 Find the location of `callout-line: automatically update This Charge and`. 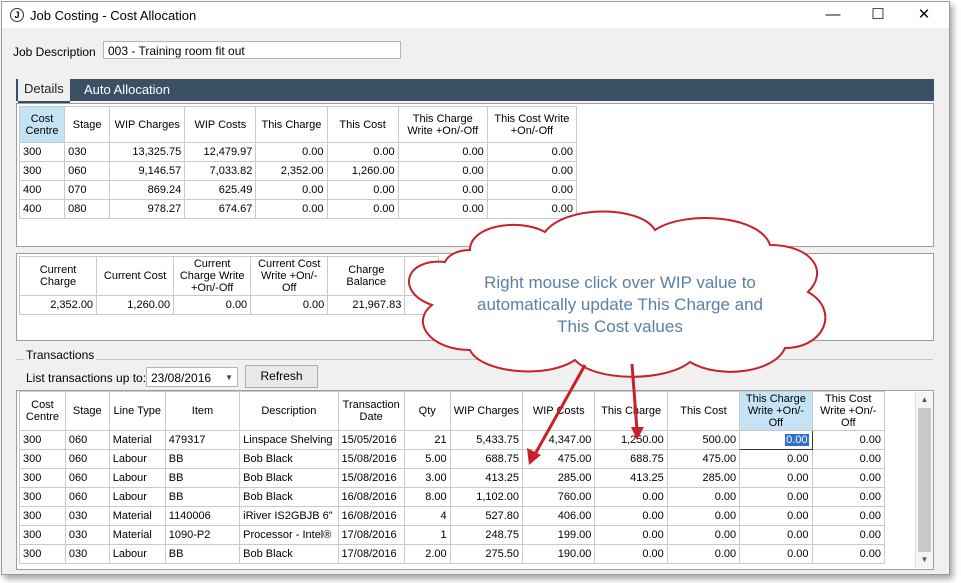

callout-line: automatically update This Charge and is located at coordinates (620, 304).